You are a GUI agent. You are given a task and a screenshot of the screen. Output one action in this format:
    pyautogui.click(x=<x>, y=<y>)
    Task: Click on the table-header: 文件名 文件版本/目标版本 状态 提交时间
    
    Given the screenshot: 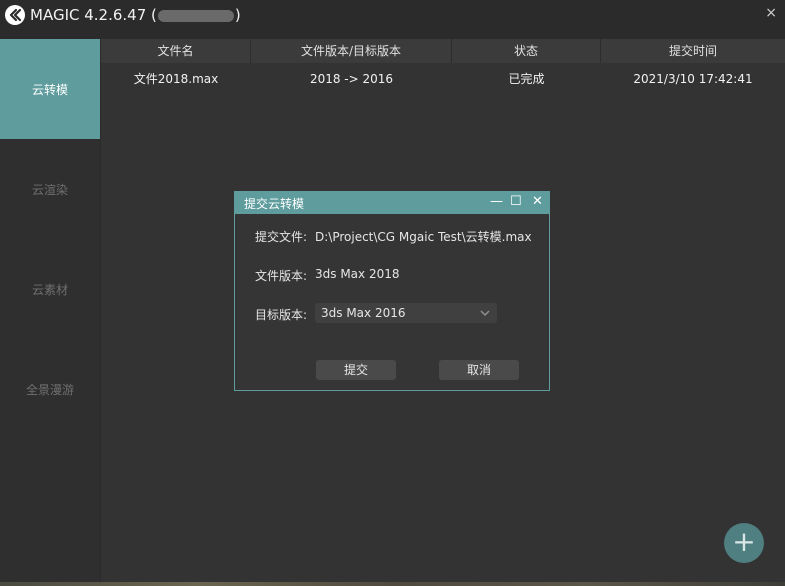 What is the action you would take?
    pyautogui.click(x=443, y=51)
    